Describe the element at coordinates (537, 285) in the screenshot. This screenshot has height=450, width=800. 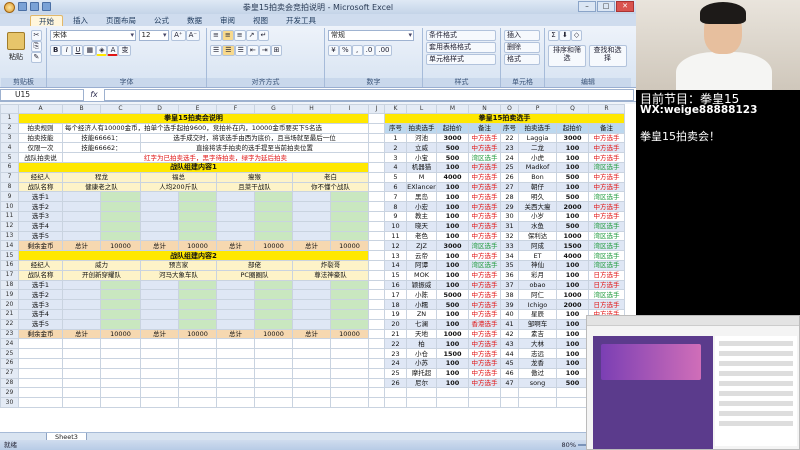
I see `player-name: obao` at that location.